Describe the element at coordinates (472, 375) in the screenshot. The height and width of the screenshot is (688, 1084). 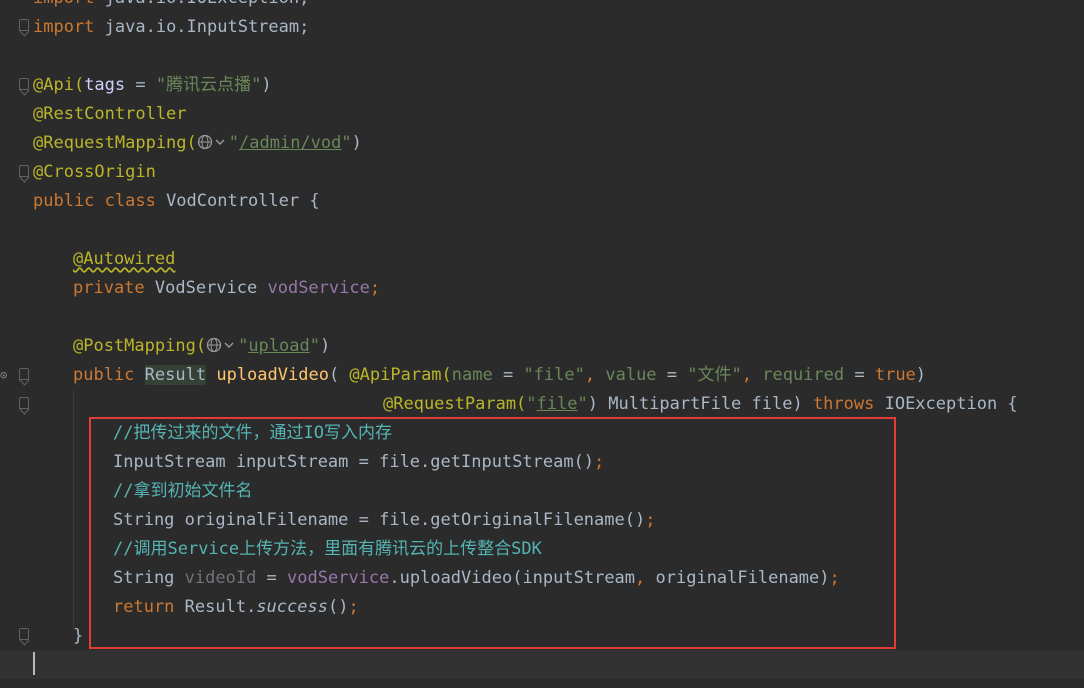
I see `annotation-key: name` at that location.